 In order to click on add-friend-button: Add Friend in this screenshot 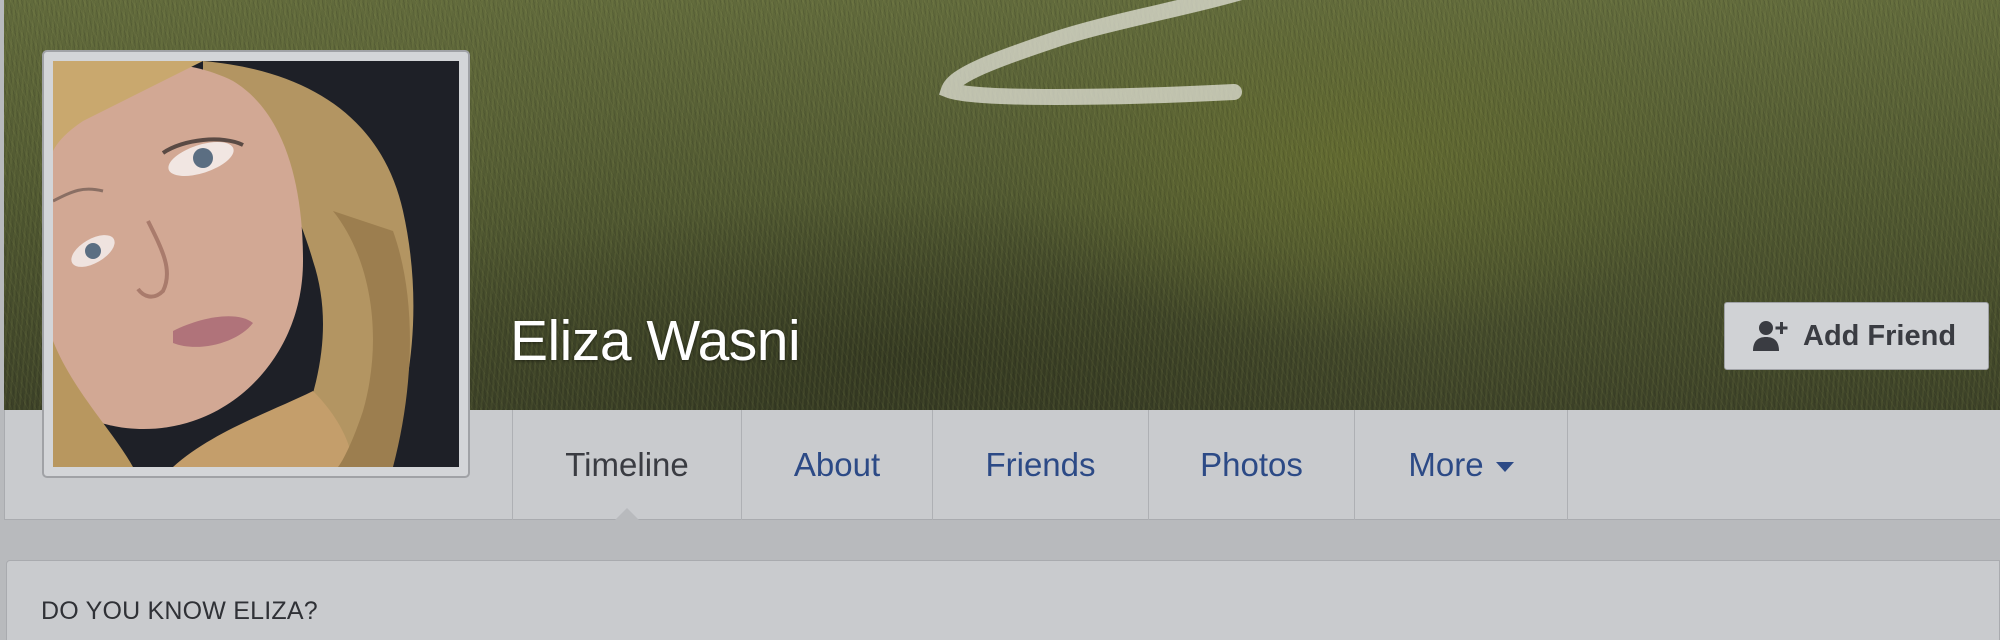, I will do `click(1856, 336)`.